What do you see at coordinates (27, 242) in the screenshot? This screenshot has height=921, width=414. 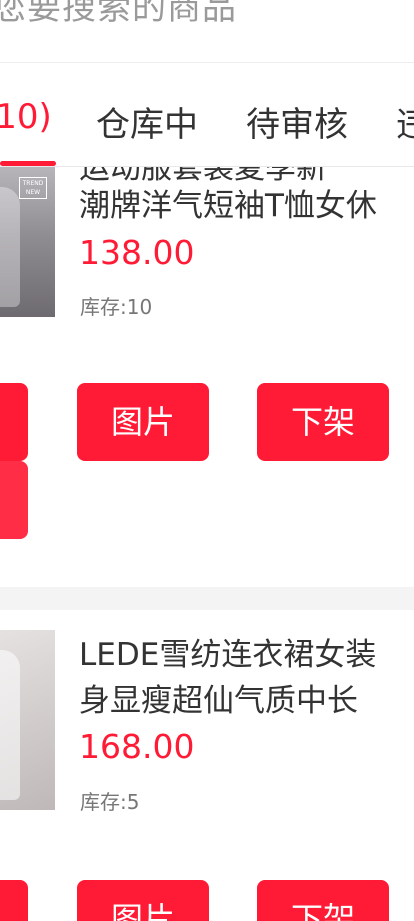 I see `product-thumbnail: TREND NEW` at bounding box center [27, 242].